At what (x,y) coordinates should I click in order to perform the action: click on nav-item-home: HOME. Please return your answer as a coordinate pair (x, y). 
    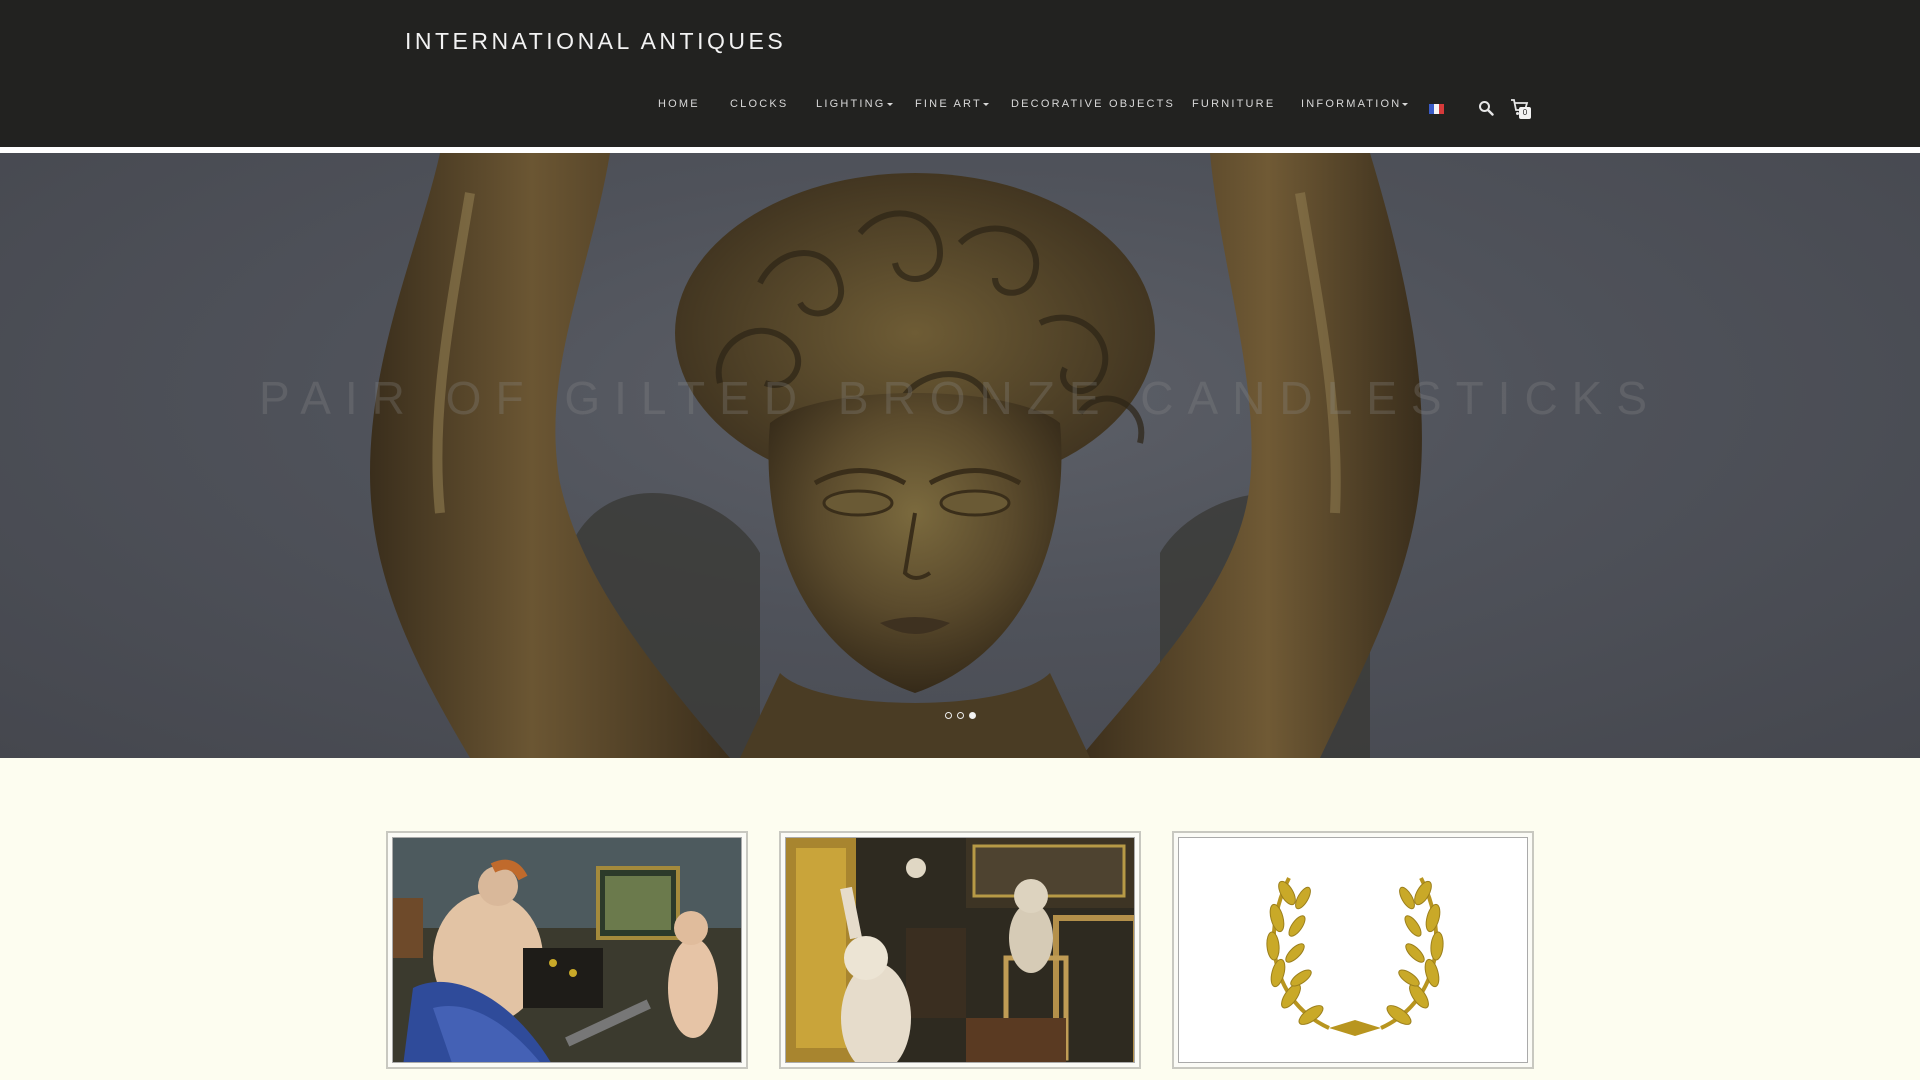
    Looking at the image, I should click on (679, 104).